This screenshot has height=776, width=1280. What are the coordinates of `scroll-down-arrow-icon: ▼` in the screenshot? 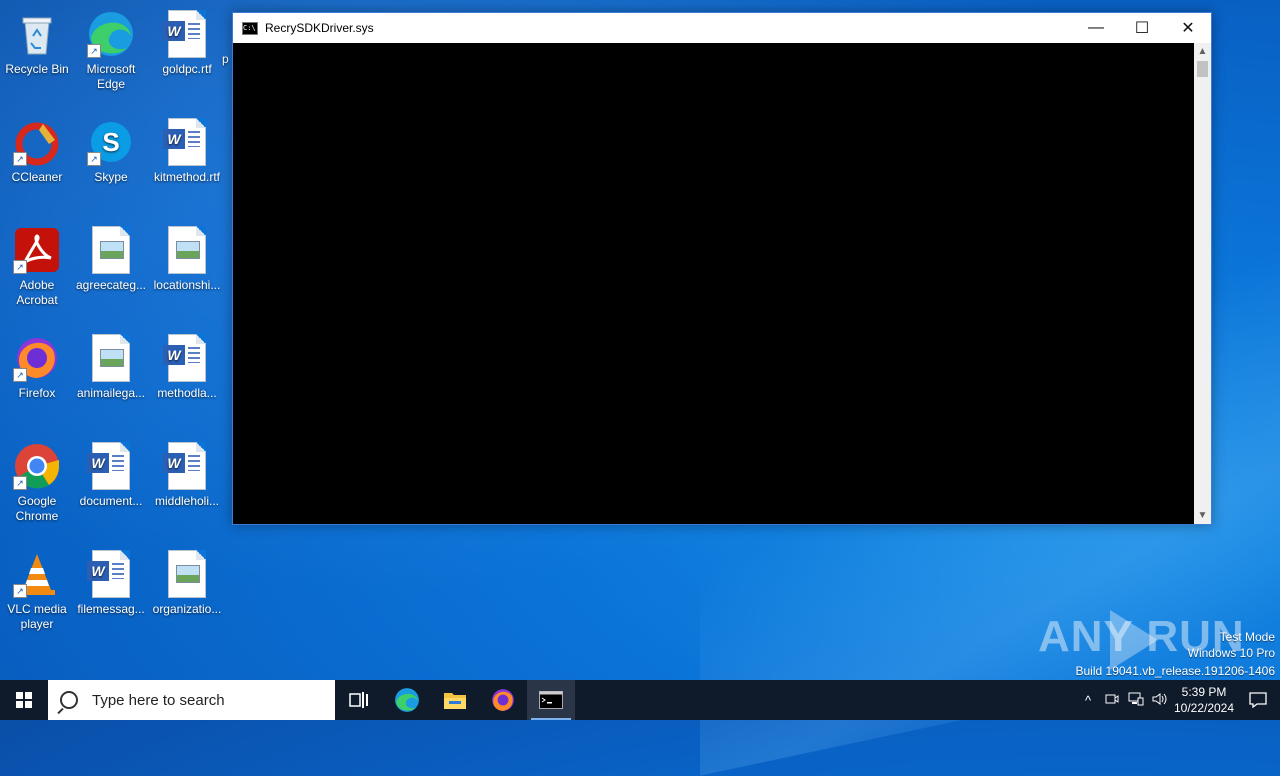 It's located at (1202, 515).